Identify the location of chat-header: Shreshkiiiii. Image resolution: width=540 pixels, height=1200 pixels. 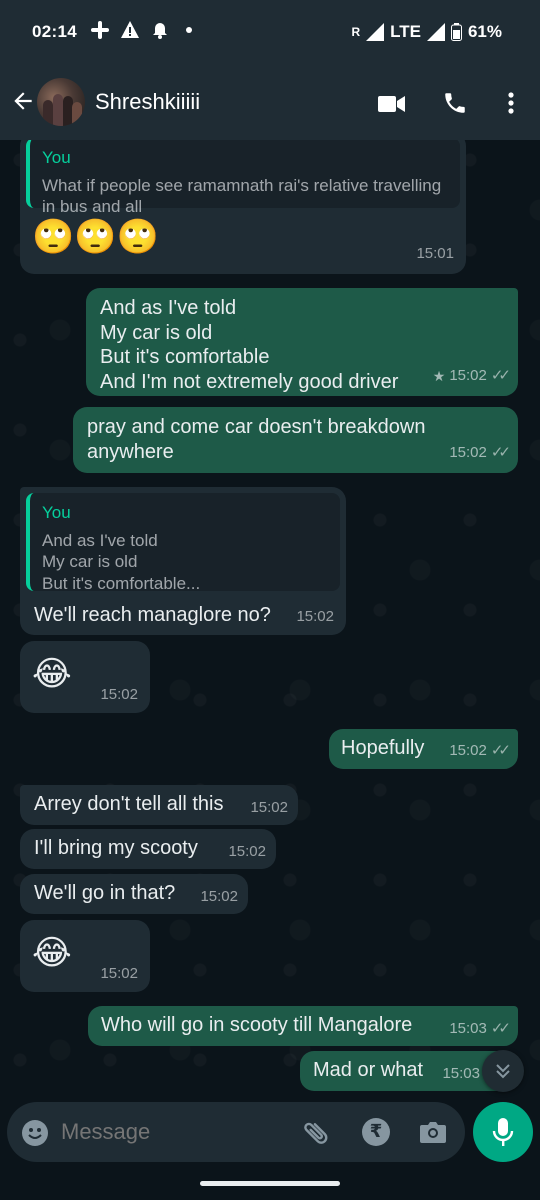
(270, 102).